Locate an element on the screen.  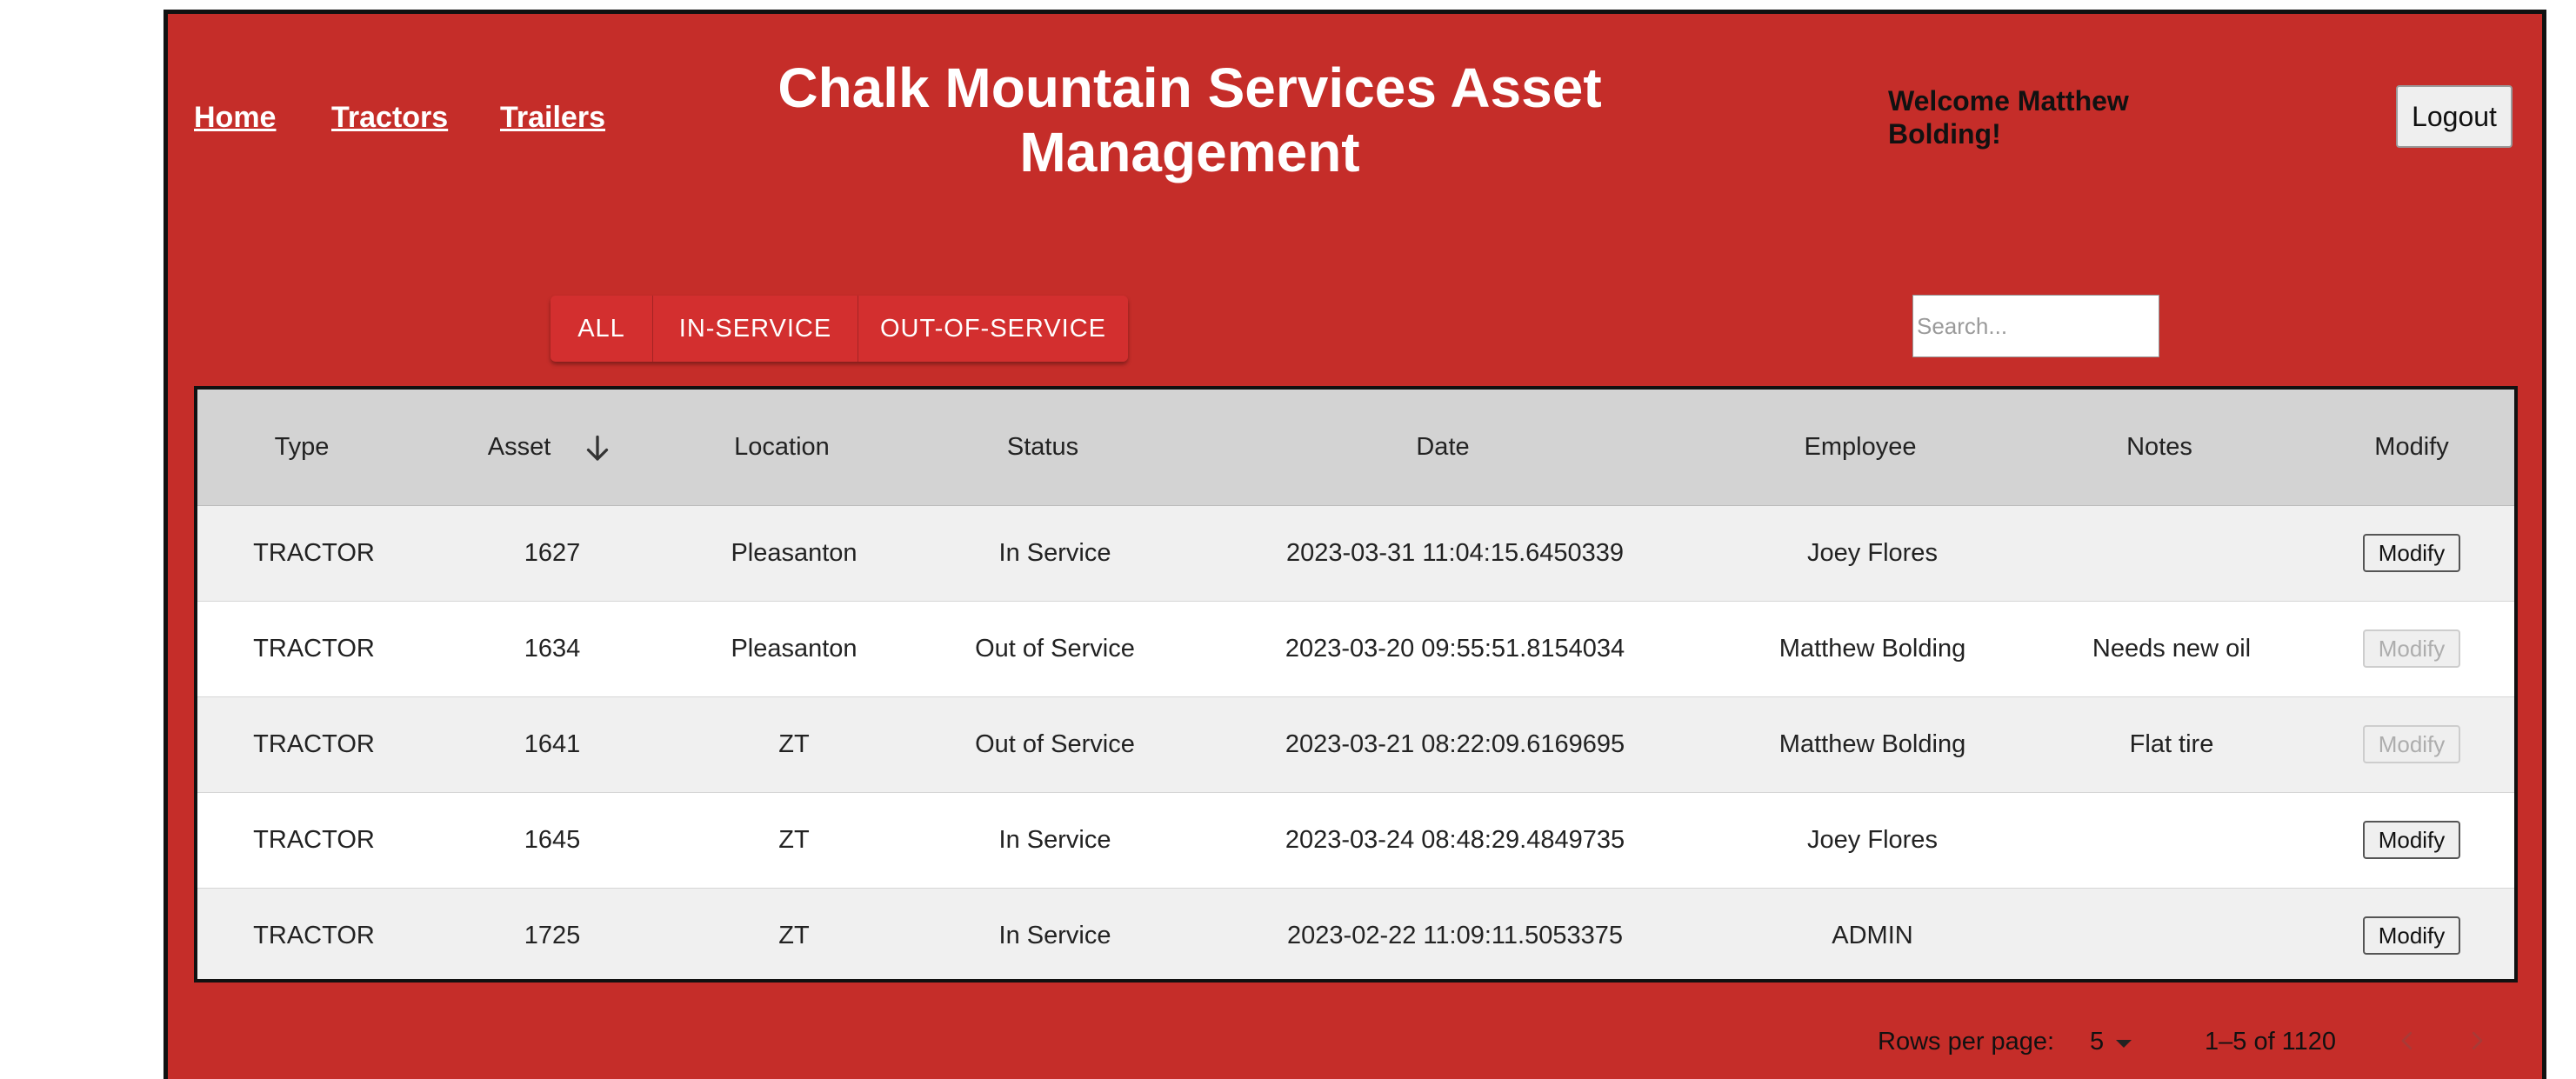
search-input is located at coordinates (2035, 326).